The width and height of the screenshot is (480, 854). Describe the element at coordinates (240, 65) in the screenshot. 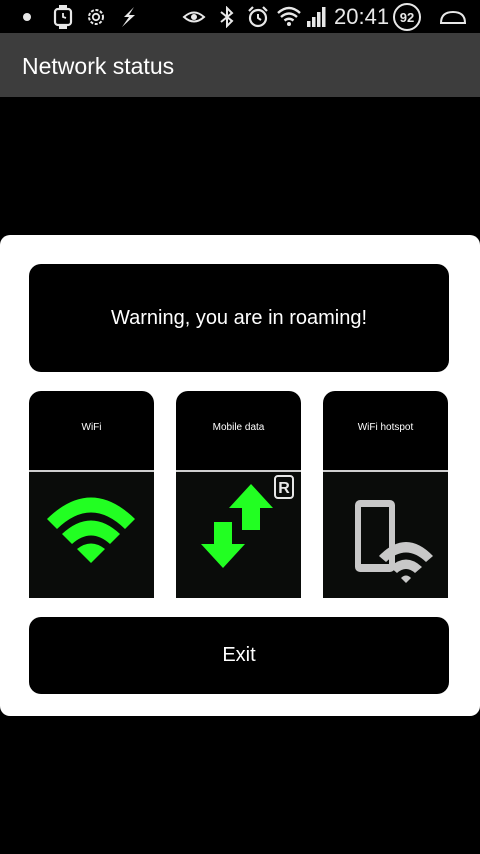

I see `action-bar: Network status` at that location.